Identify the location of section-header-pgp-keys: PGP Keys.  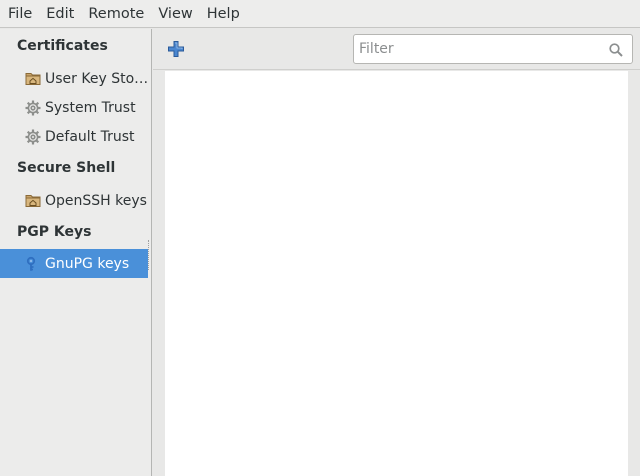
(54, 232).